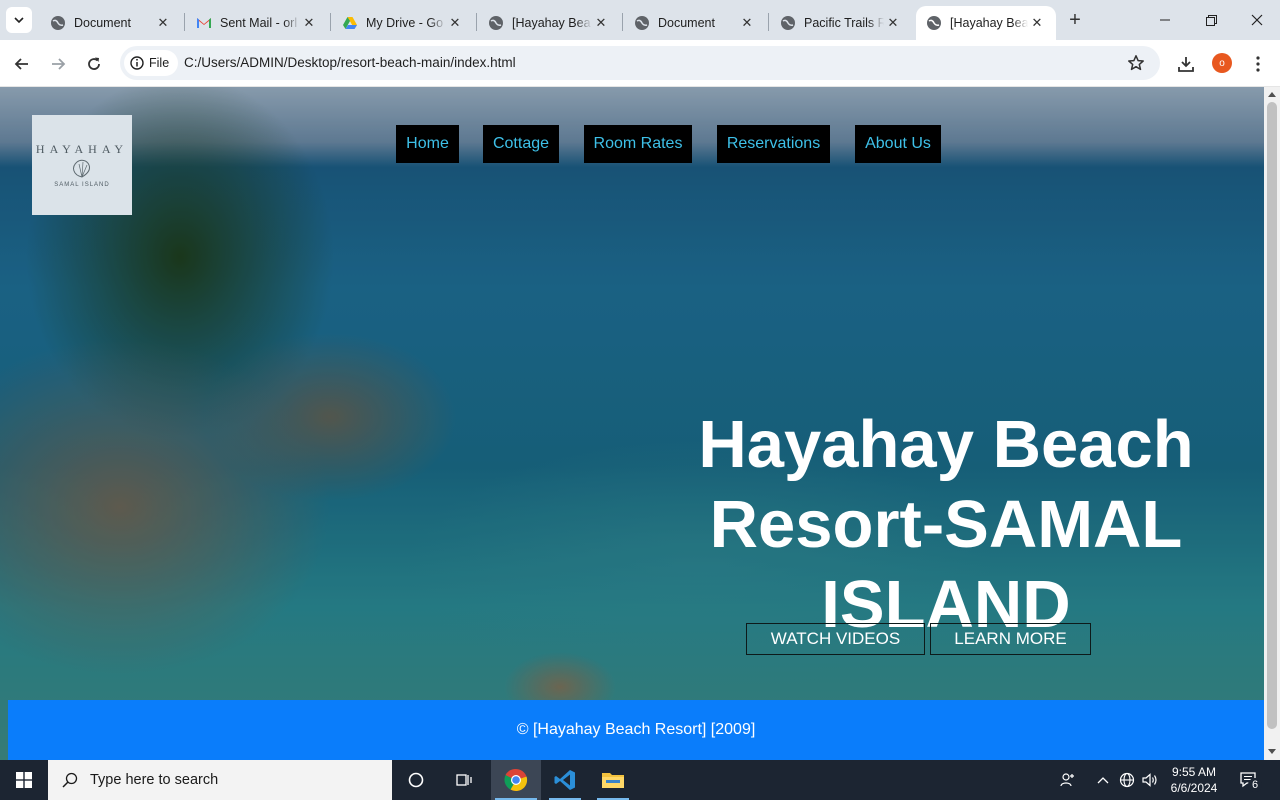 The width and height of the screenshot is (1280, 800). What do you see at coordinates (82, 165) in the screenshot?
I see `resort-logo: HAYAHAY SAMAL ISLAND` at bounding box center [82, 165].